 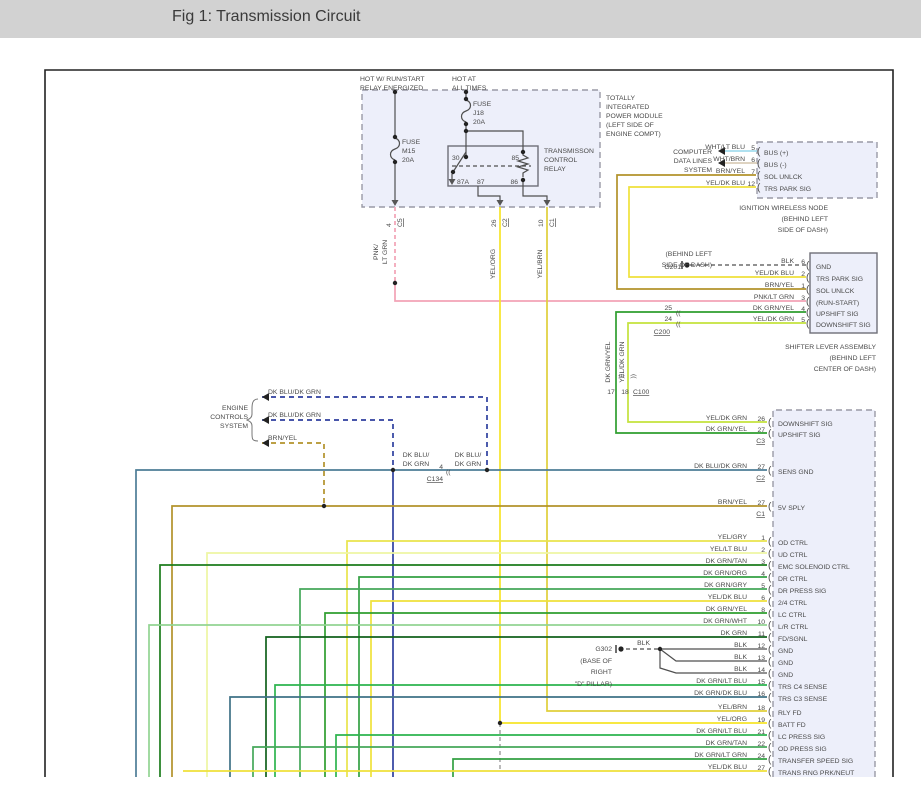 What do you see at coordinates (763, 610) in the screenshot?
I see `pin-number: 8` at bounding box center [763, 610].